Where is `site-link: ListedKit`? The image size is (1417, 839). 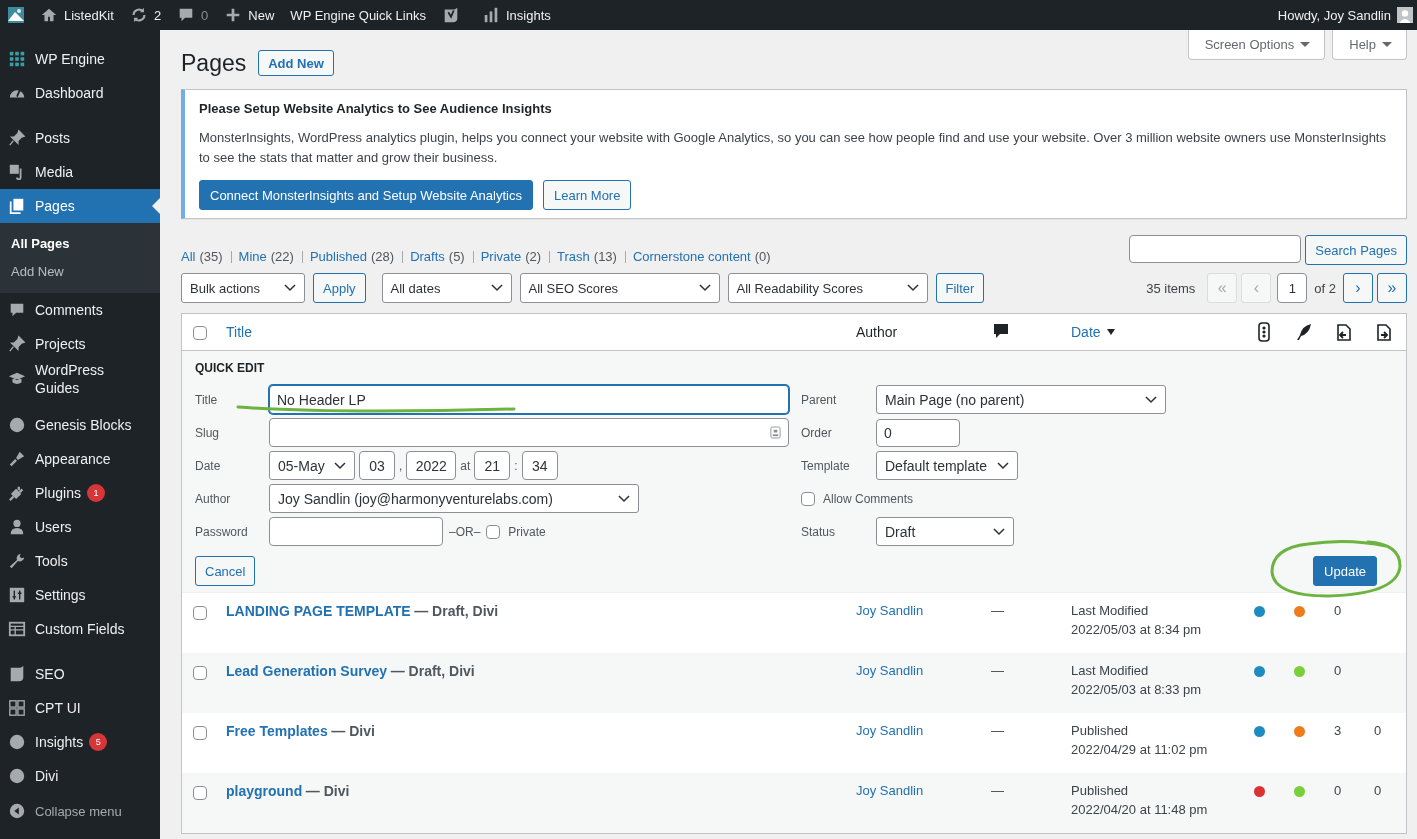
site-link: ListedKit is located at coordinates (77, 15).